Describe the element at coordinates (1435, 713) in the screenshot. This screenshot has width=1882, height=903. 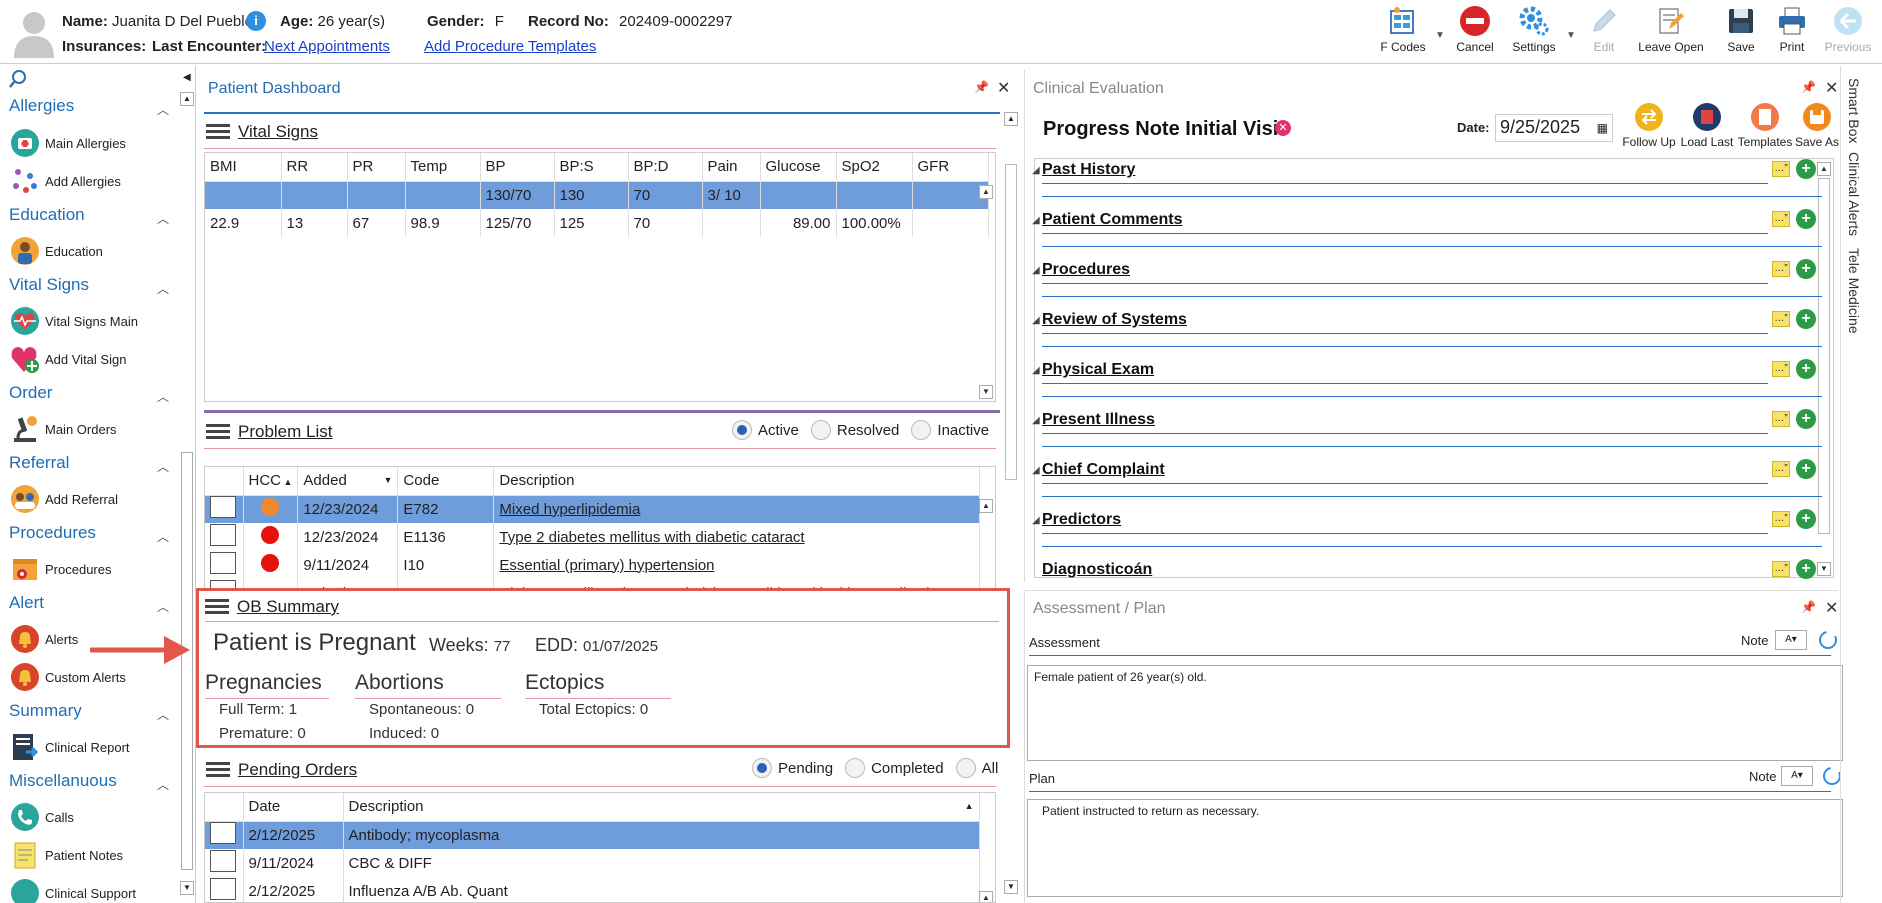
I see `assessment-textarea: Female patient of 26 year(s) old.` at that location.